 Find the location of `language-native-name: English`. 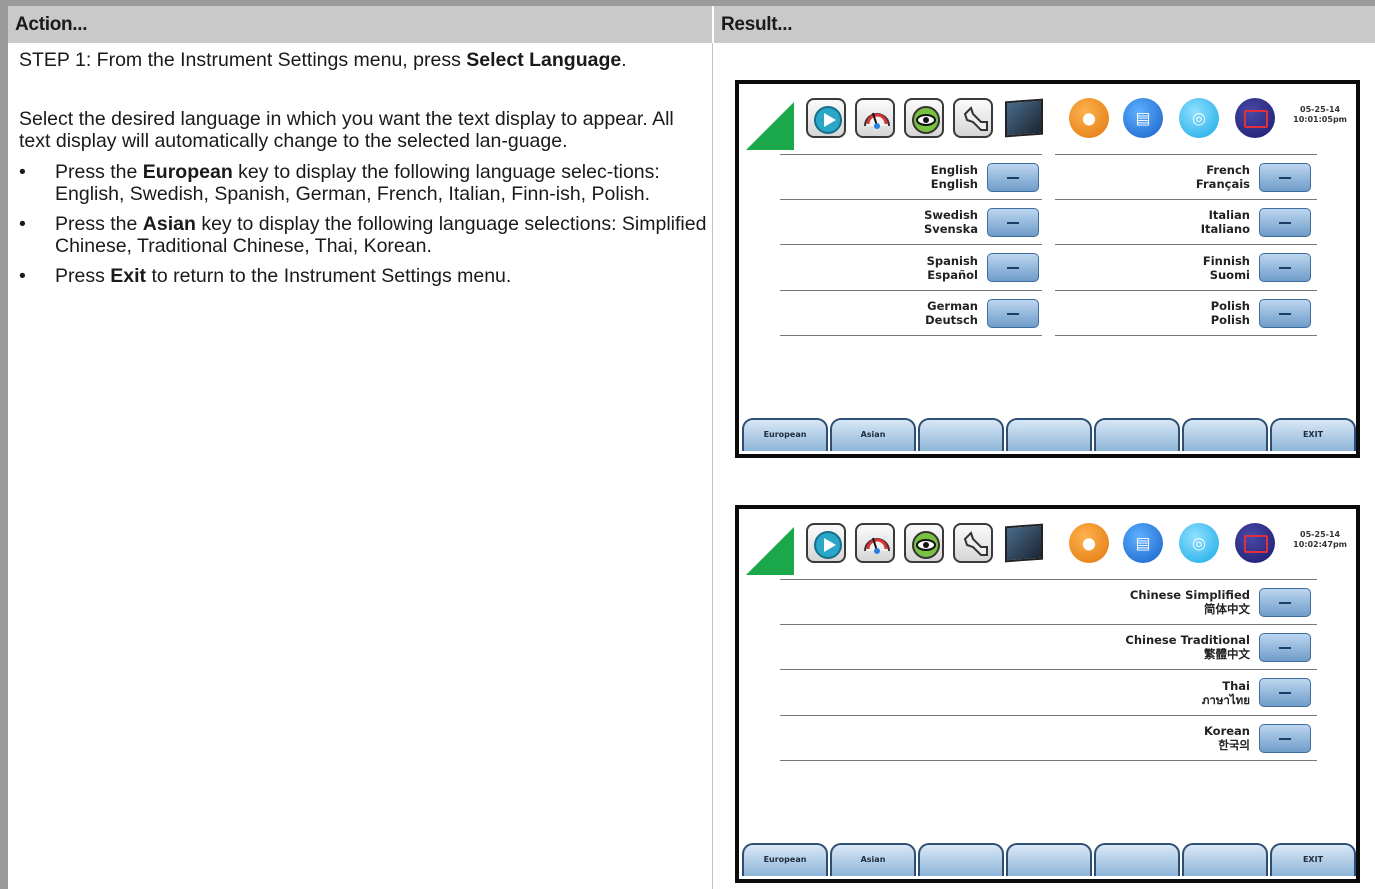

language-native-name: English is located at coordinates (954, 184).